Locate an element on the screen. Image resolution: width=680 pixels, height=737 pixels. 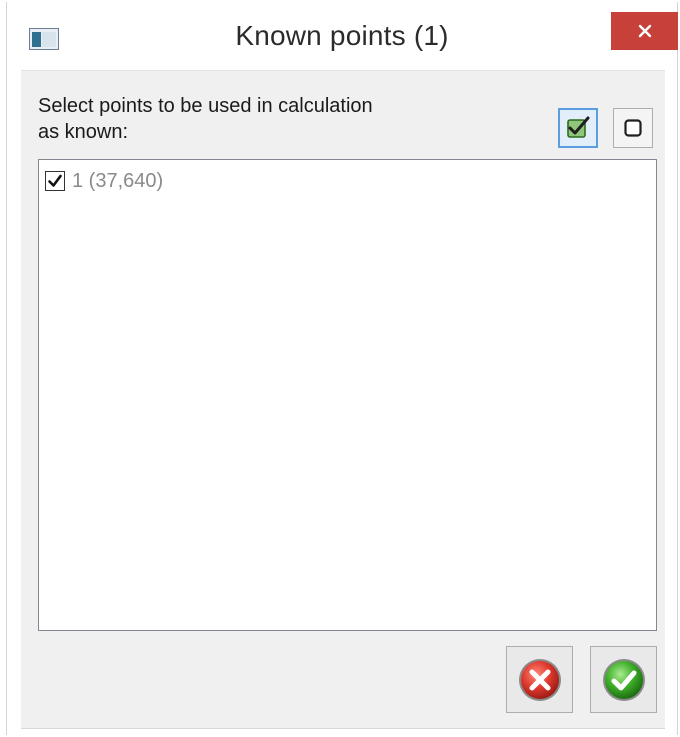
point-label: 1 (37,640) is located at coordinates (118, 180).